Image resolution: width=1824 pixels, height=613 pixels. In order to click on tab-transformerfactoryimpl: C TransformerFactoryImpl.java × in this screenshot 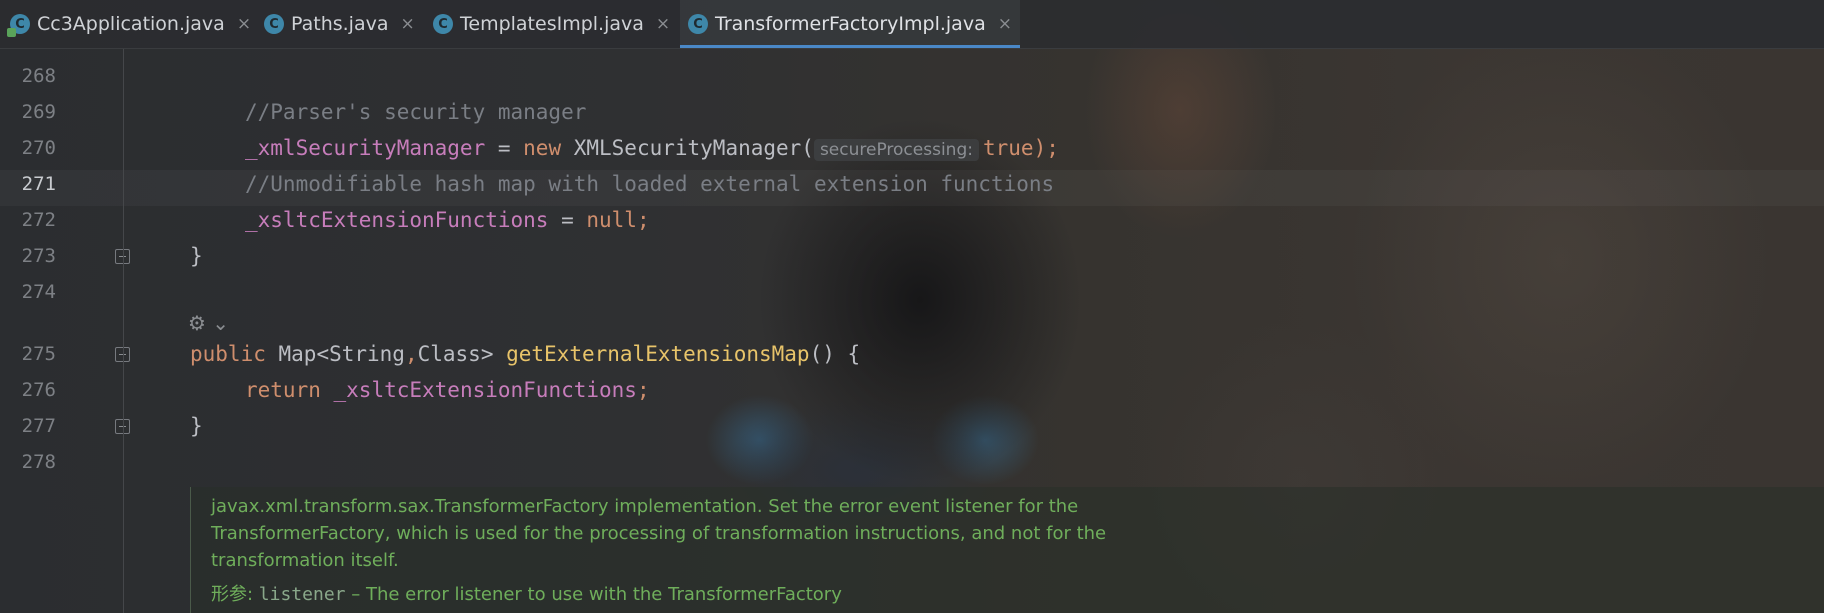, I will do `click(850, 24)`.